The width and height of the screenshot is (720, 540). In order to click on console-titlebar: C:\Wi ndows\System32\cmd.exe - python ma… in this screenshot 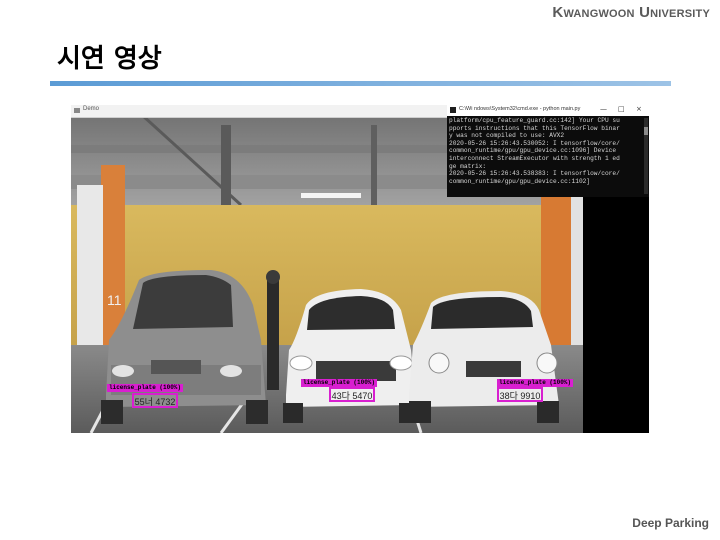, I will do `click(548, 110)`.